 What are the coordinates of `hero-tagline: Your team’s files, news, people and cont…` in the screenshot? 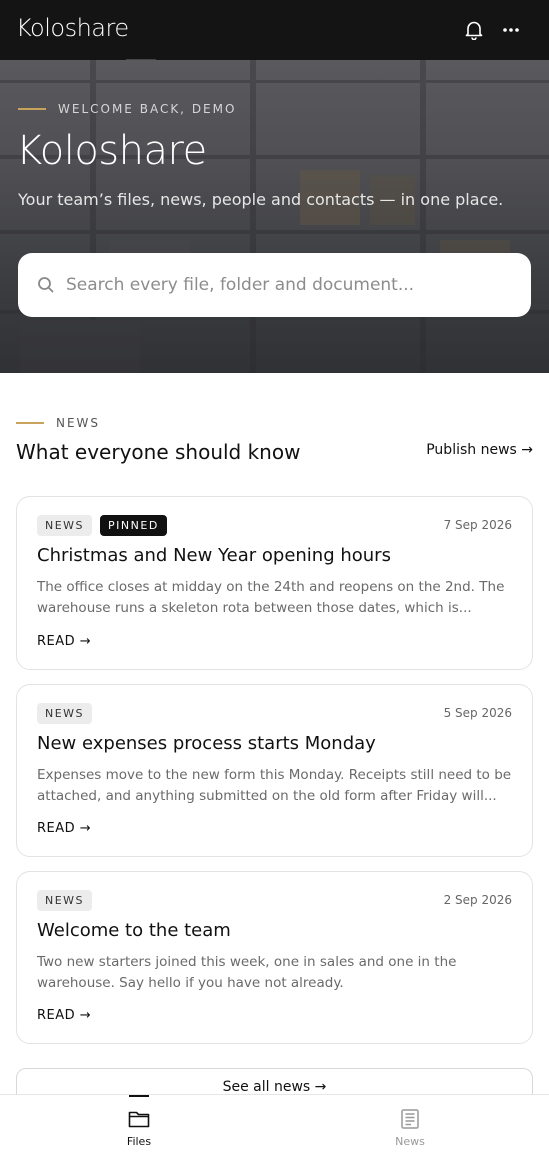 It's located at (261, 199).